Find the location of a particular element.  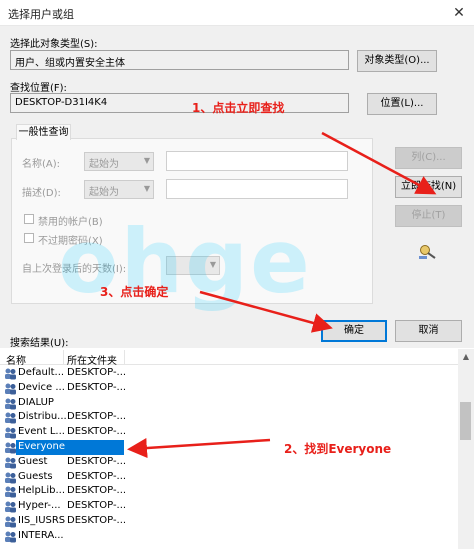

arrow-to-everyone is located at coordinates (199, 448).